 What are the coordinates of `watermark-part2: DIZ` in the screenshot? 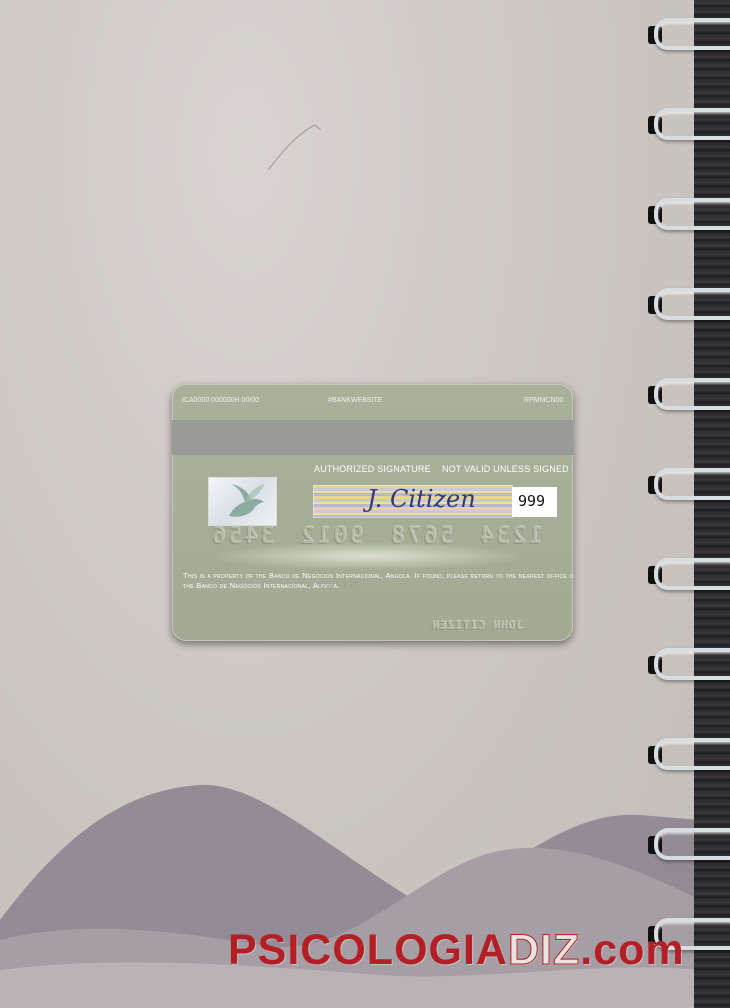 It's located at (544, 950).